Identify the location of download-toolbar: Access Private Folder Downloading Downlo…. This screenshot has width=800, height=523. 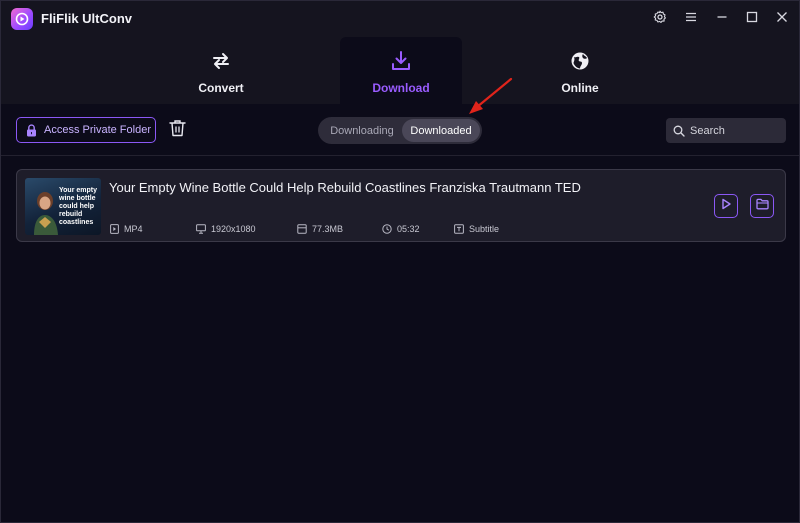
(400, 130).